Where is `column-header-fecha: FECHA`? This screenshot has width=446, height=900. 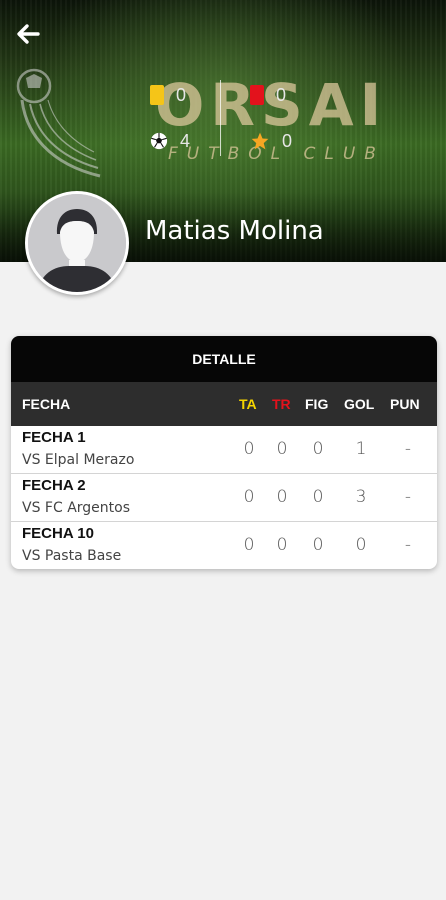 column-header-fecha: FECHA is located at coordinates (46, 404).